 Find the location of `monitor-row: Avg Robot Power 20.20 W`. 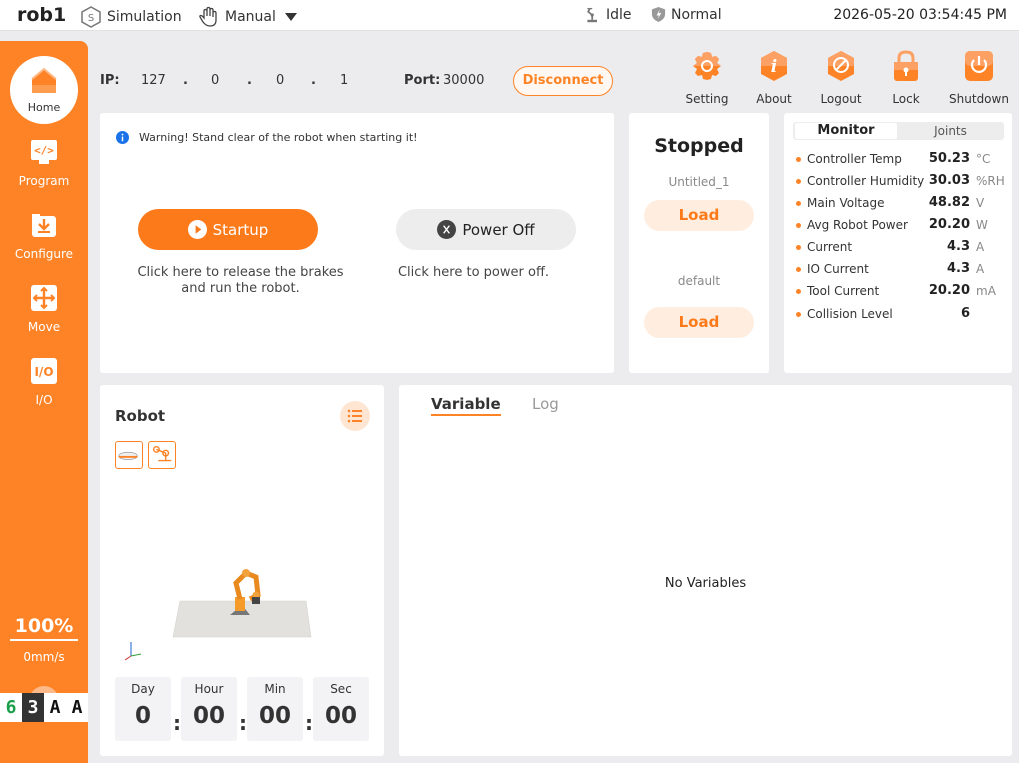

monitor-row: Avg Robot Power 20.20 W is located at coordinates (901, 226).